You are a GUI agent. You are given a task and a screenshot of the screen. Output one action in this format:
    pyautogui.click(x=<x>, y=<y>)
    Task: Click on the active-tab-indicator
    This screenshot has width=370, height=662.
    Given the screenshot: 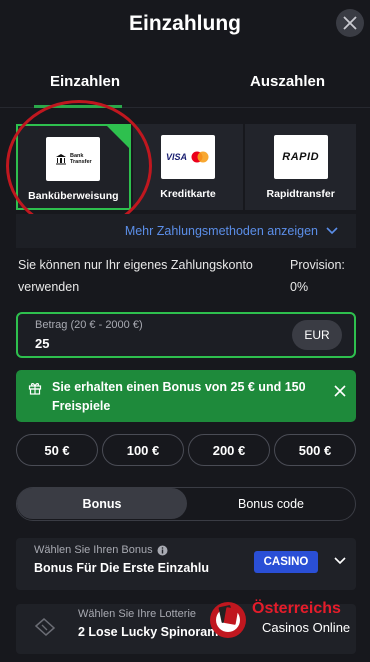 What is the action you would take?
    pyautogui.click(x=78, y=106)
    